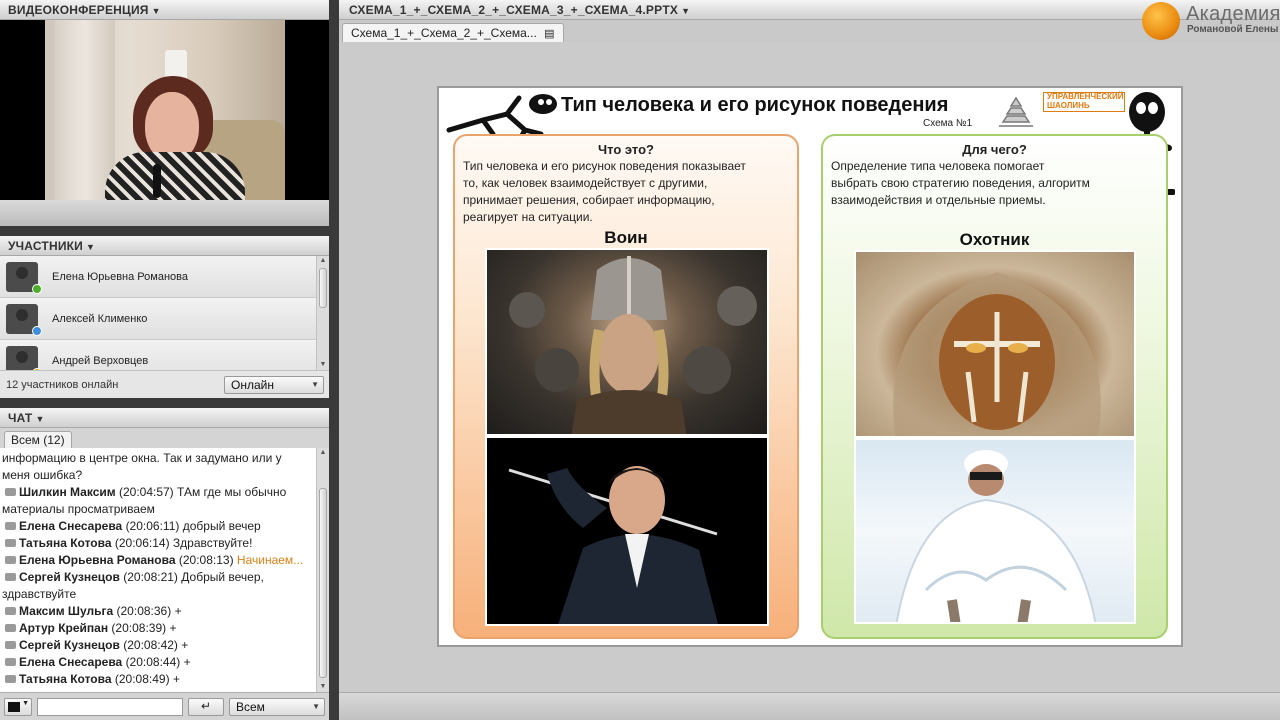 The image size is (1280, 720). What do you see at coordinates (938, 166) in the screenshot?
I see `text-line: Определение типа человека помогает` at bounding box center [938, 166].